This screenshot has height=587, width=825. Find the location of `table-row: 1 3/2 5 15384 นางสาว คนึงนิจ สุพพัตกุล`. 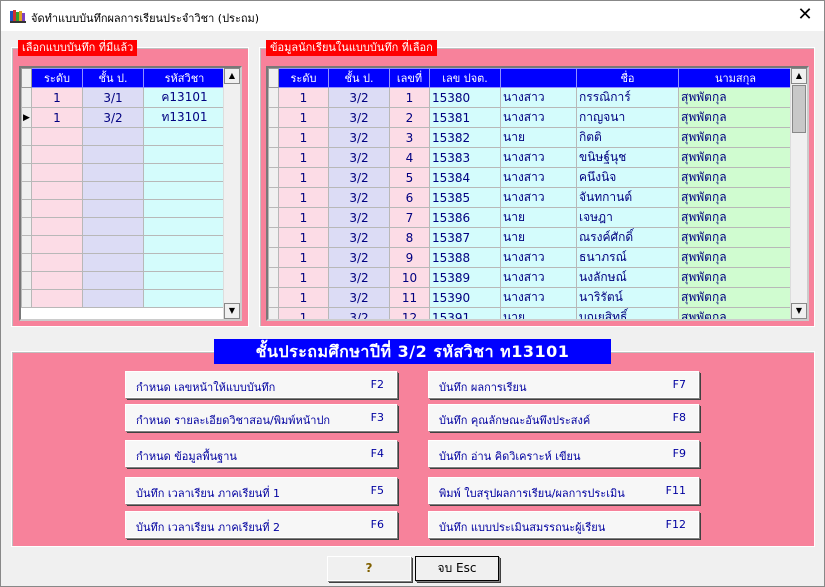

table-row: 1 3/2 5 15384 นางสาว คนึงนิจ สุพพัตกุล is located at coordinates (530, 177).